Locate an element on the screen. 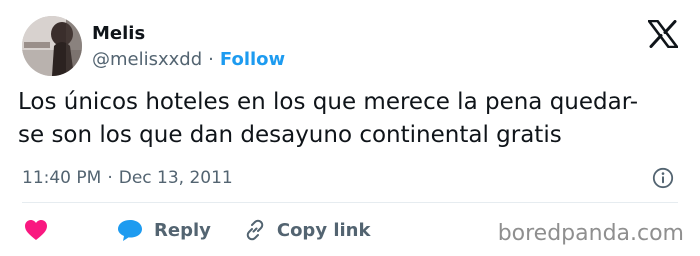  author-handle: @melisxxdd is located at coordinates (147, 59).